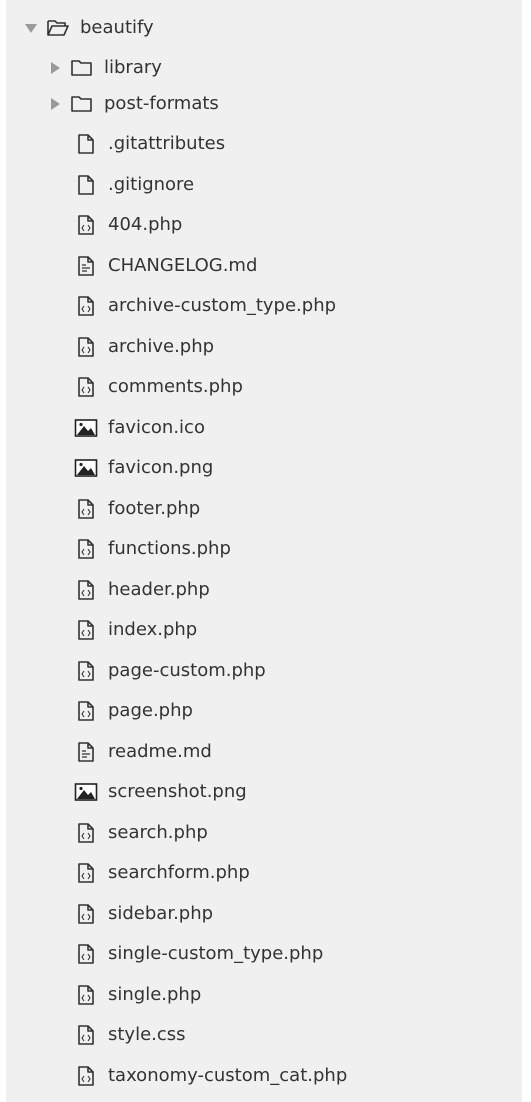 This screenshot has height=1102, width=531. I want to click on tree-item-file: CHANGELOG.md, so click(165, 266).